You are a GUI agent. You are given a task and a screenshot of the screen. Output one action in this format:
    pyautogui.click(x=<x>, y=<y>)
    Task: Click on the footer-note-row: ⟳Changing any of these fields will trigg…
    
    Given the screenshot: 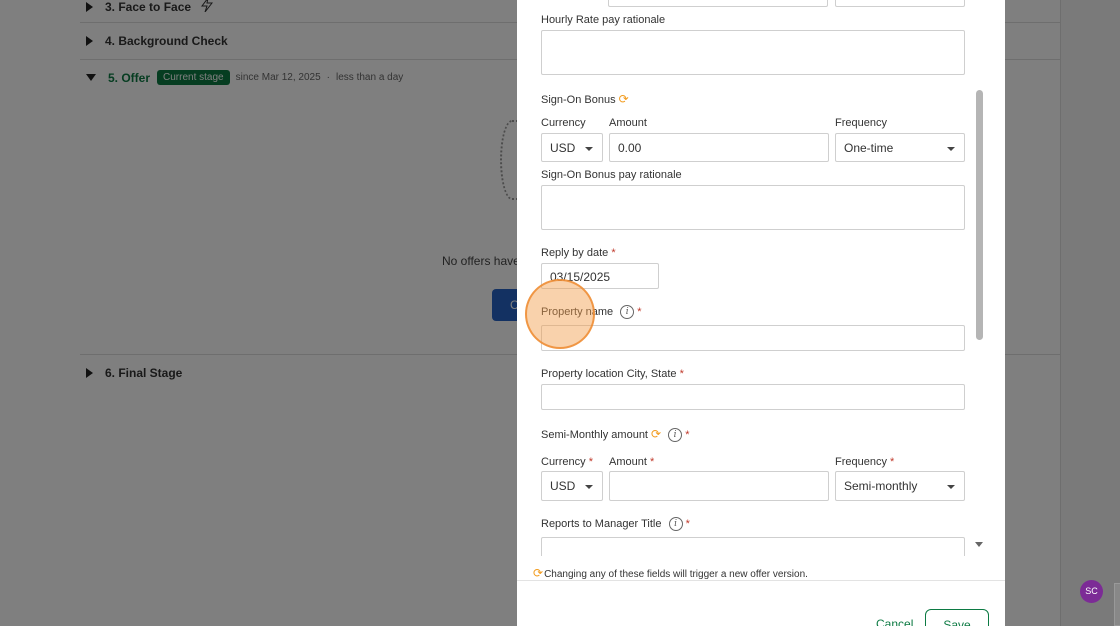 What is the action you would take?
    pyautogui.click(x=670, y=573)
    